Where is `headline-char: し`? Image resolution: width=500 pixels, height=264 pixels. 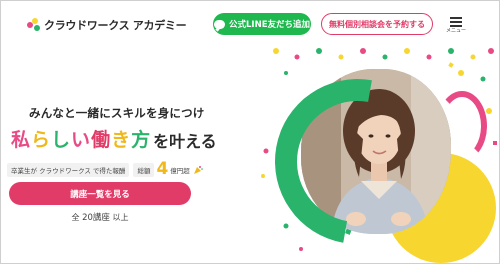
headline-char: し is located at coordinates (61, 140).